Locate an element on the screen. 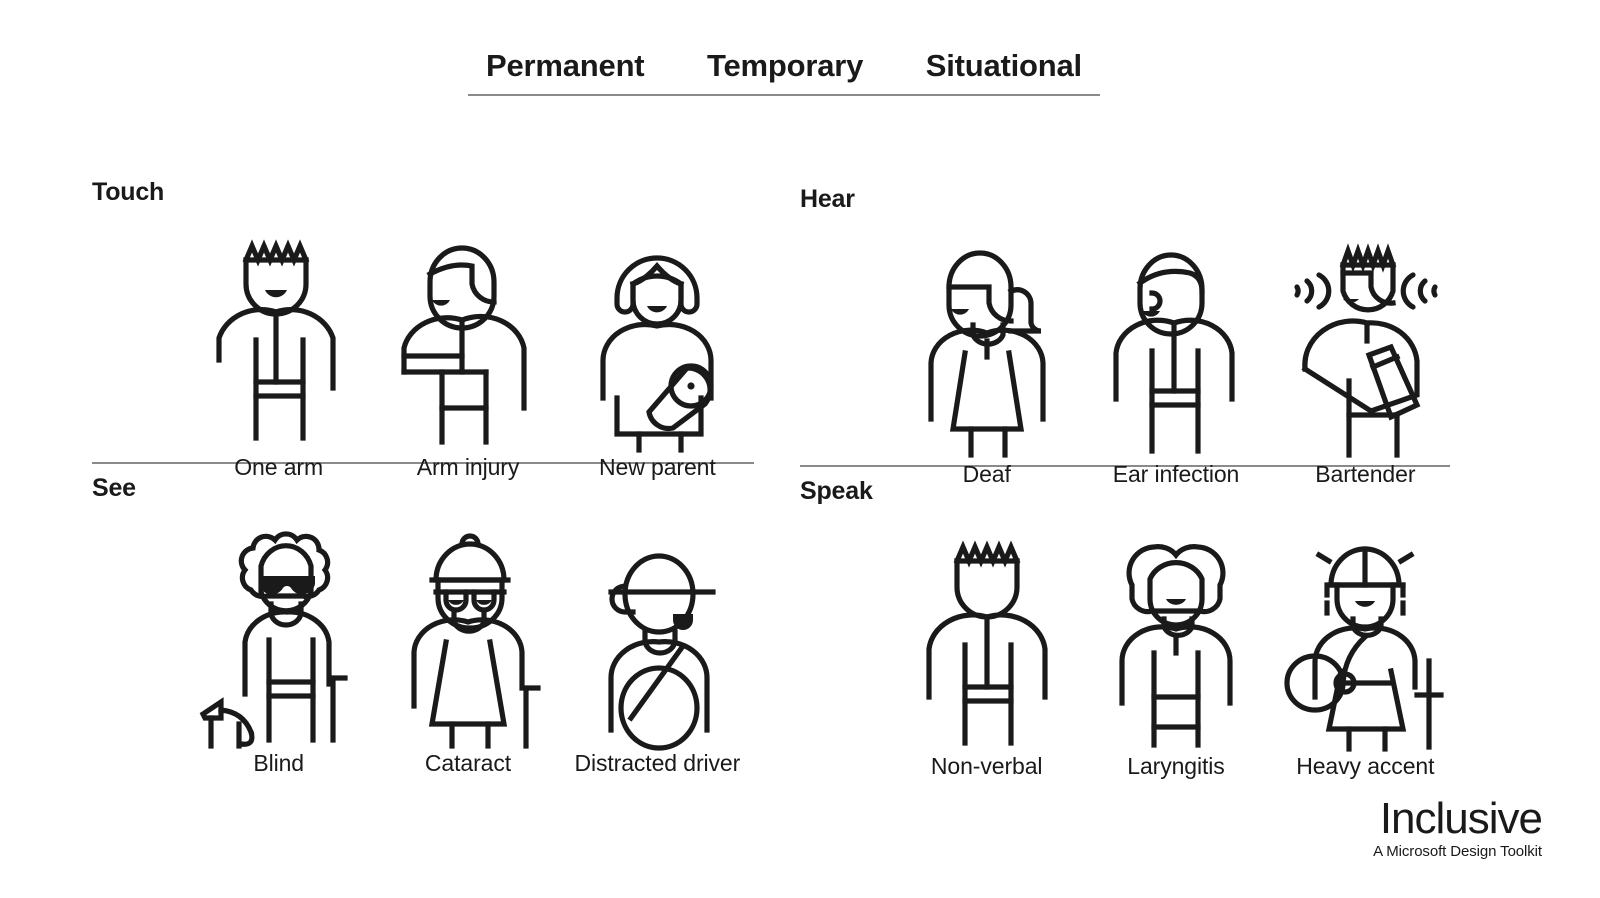  figure-one-arm: One arm is located at coordinates (278, 351).